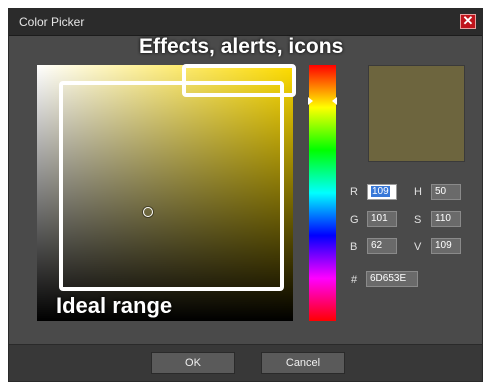  What do you see at coordinates (418, 220) in the screenshot?
I see `s-label: S` at bounding box center [418, 220].